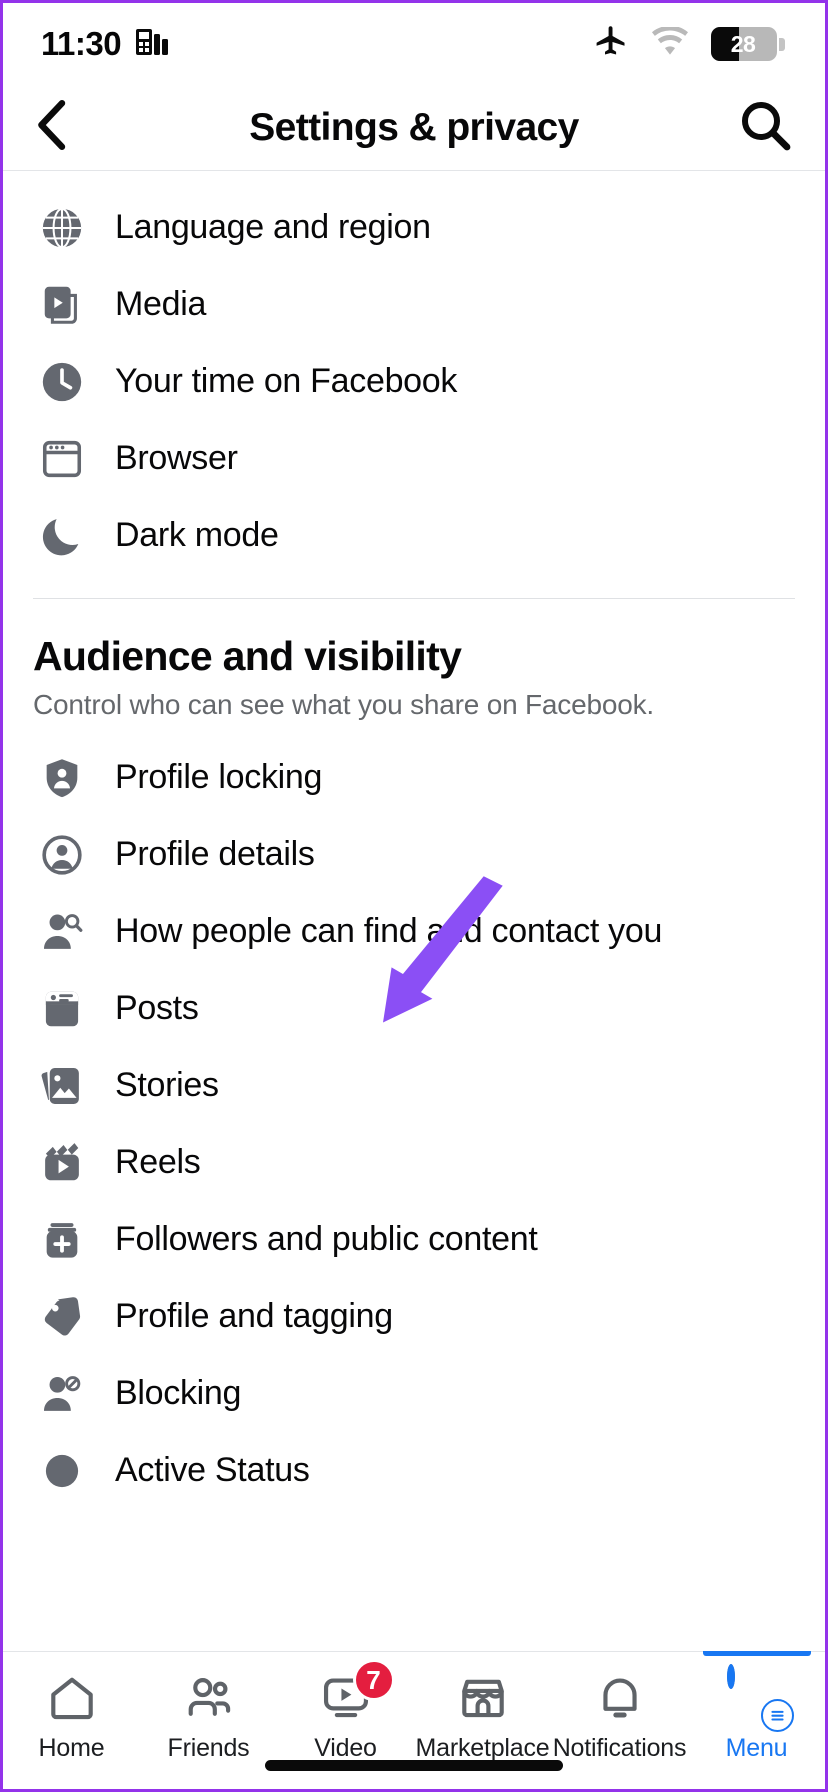 The width and height of the screenshot is (828, 1792). I want to click on search-icon, so click(765, 127).